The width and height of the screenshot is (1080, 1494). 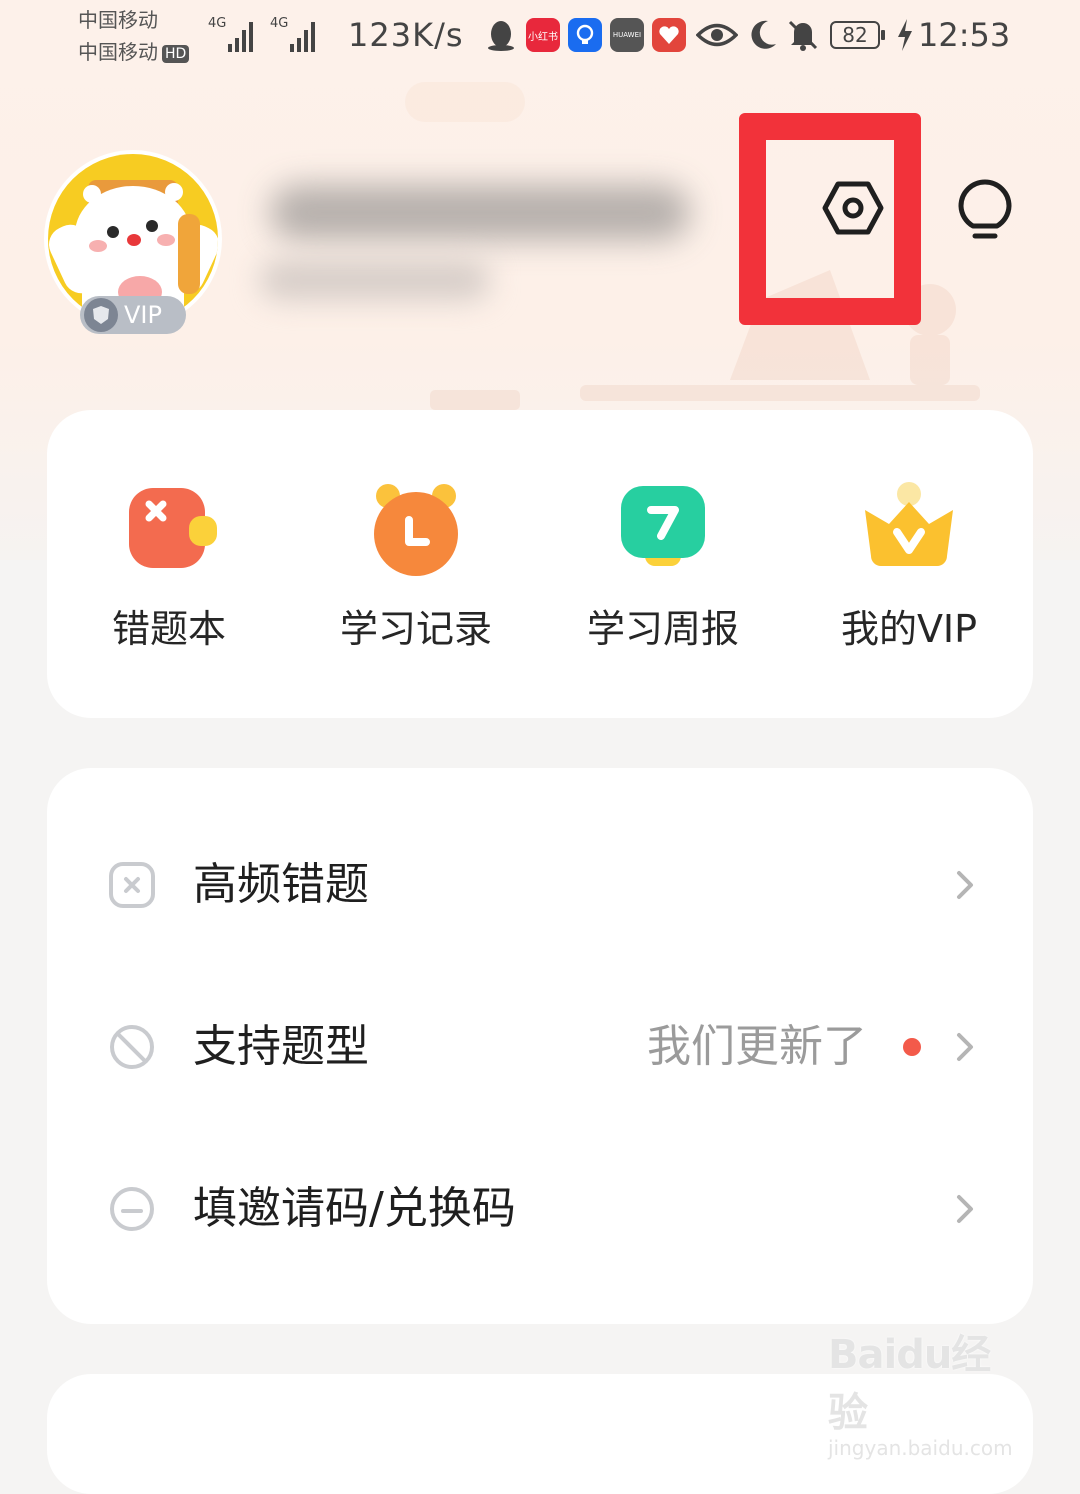 I want to click on quick-action-my-vip: 我的VIP, so click(x=909, y=566).